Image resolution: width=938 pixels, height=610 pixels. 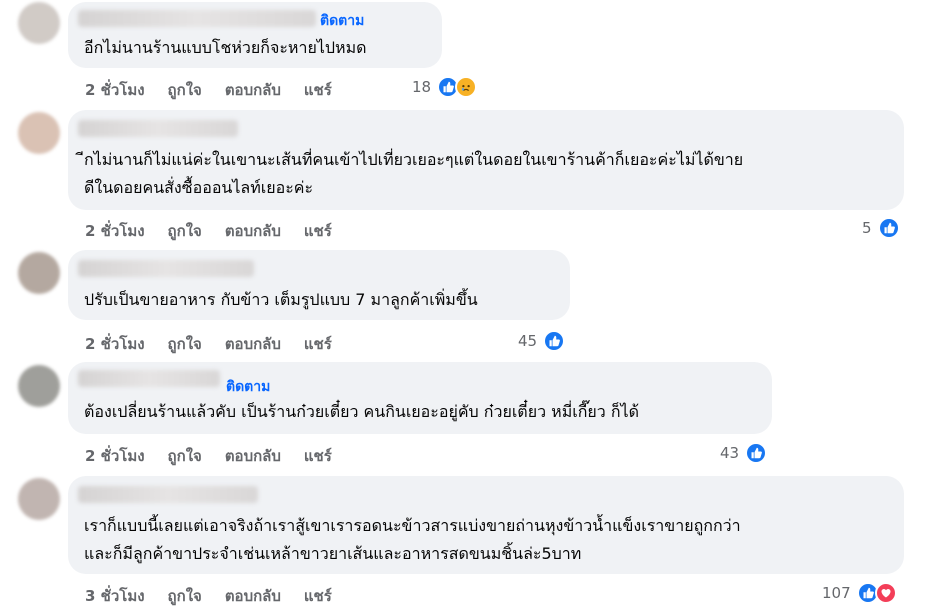 What do you see at coordinates (220, 596) in the screenshot?
I see `comment-actions: 3 ชั่วโมง ถูกใจ ตอบกลับ แชร์` at bounding box center [220, 596].